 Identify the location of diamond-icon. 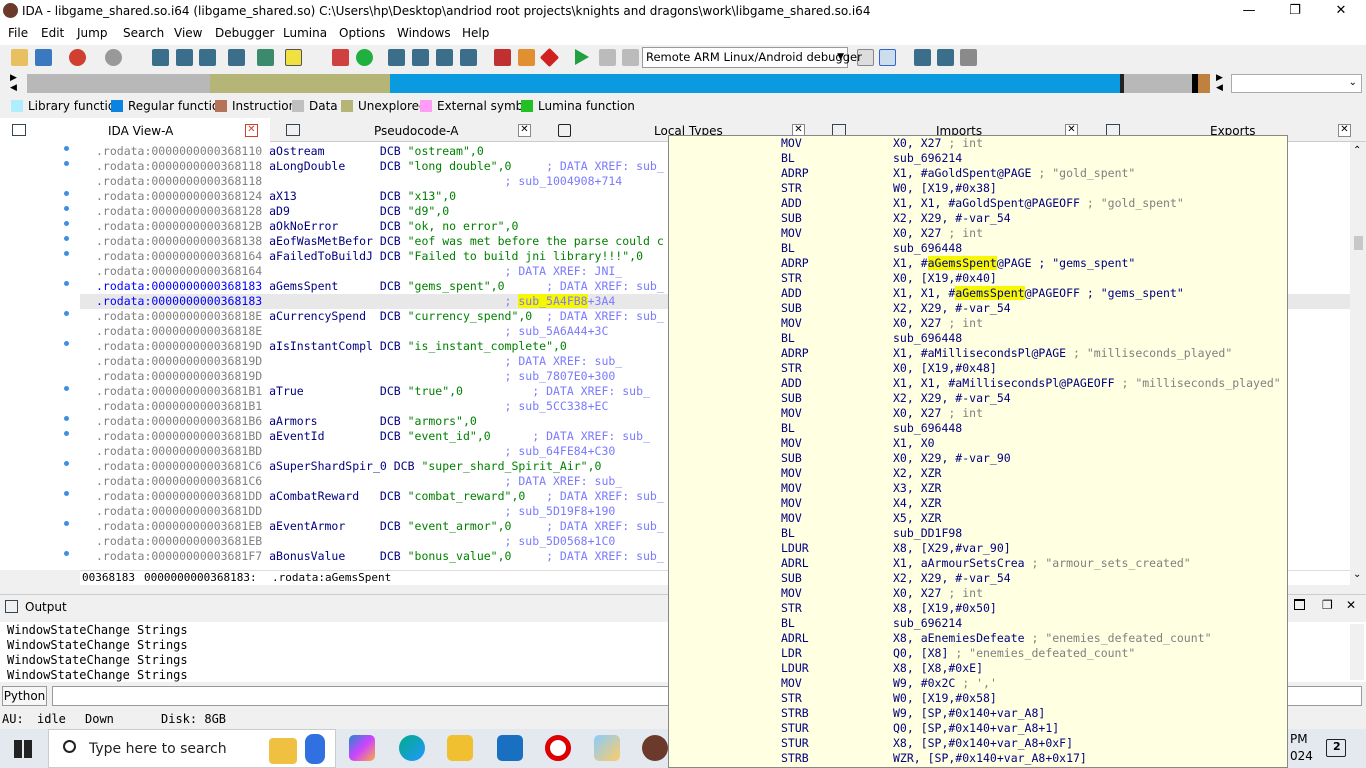
(549, 57).